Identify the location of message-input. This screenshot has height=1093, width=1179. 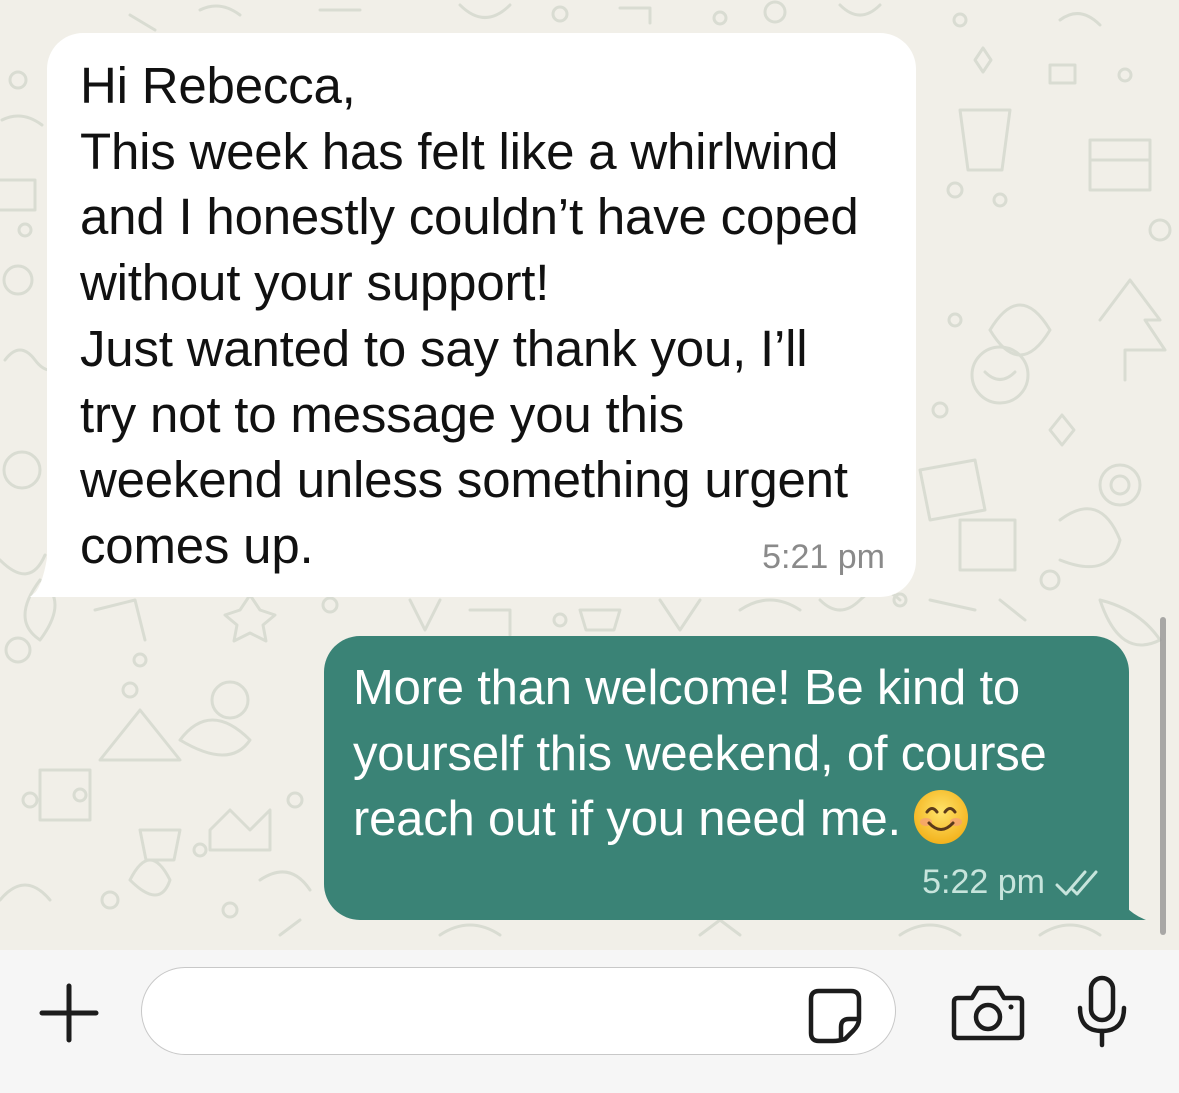
(518, 1011).